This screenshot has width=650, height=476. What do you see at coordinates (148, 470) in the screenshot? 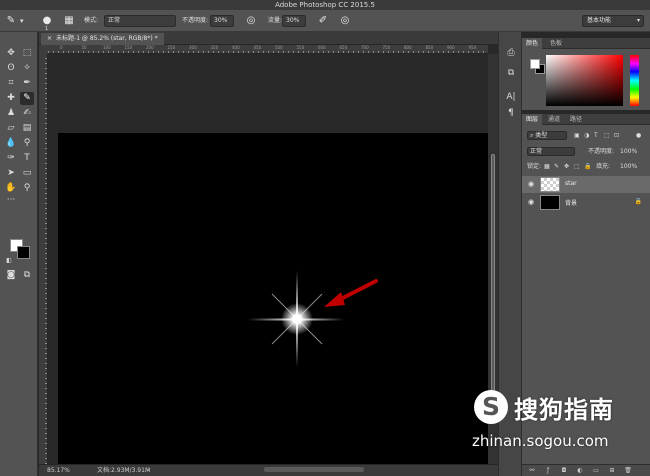
I see `status-menu-arrow-icon: ›` at bounding box center [148, 470].